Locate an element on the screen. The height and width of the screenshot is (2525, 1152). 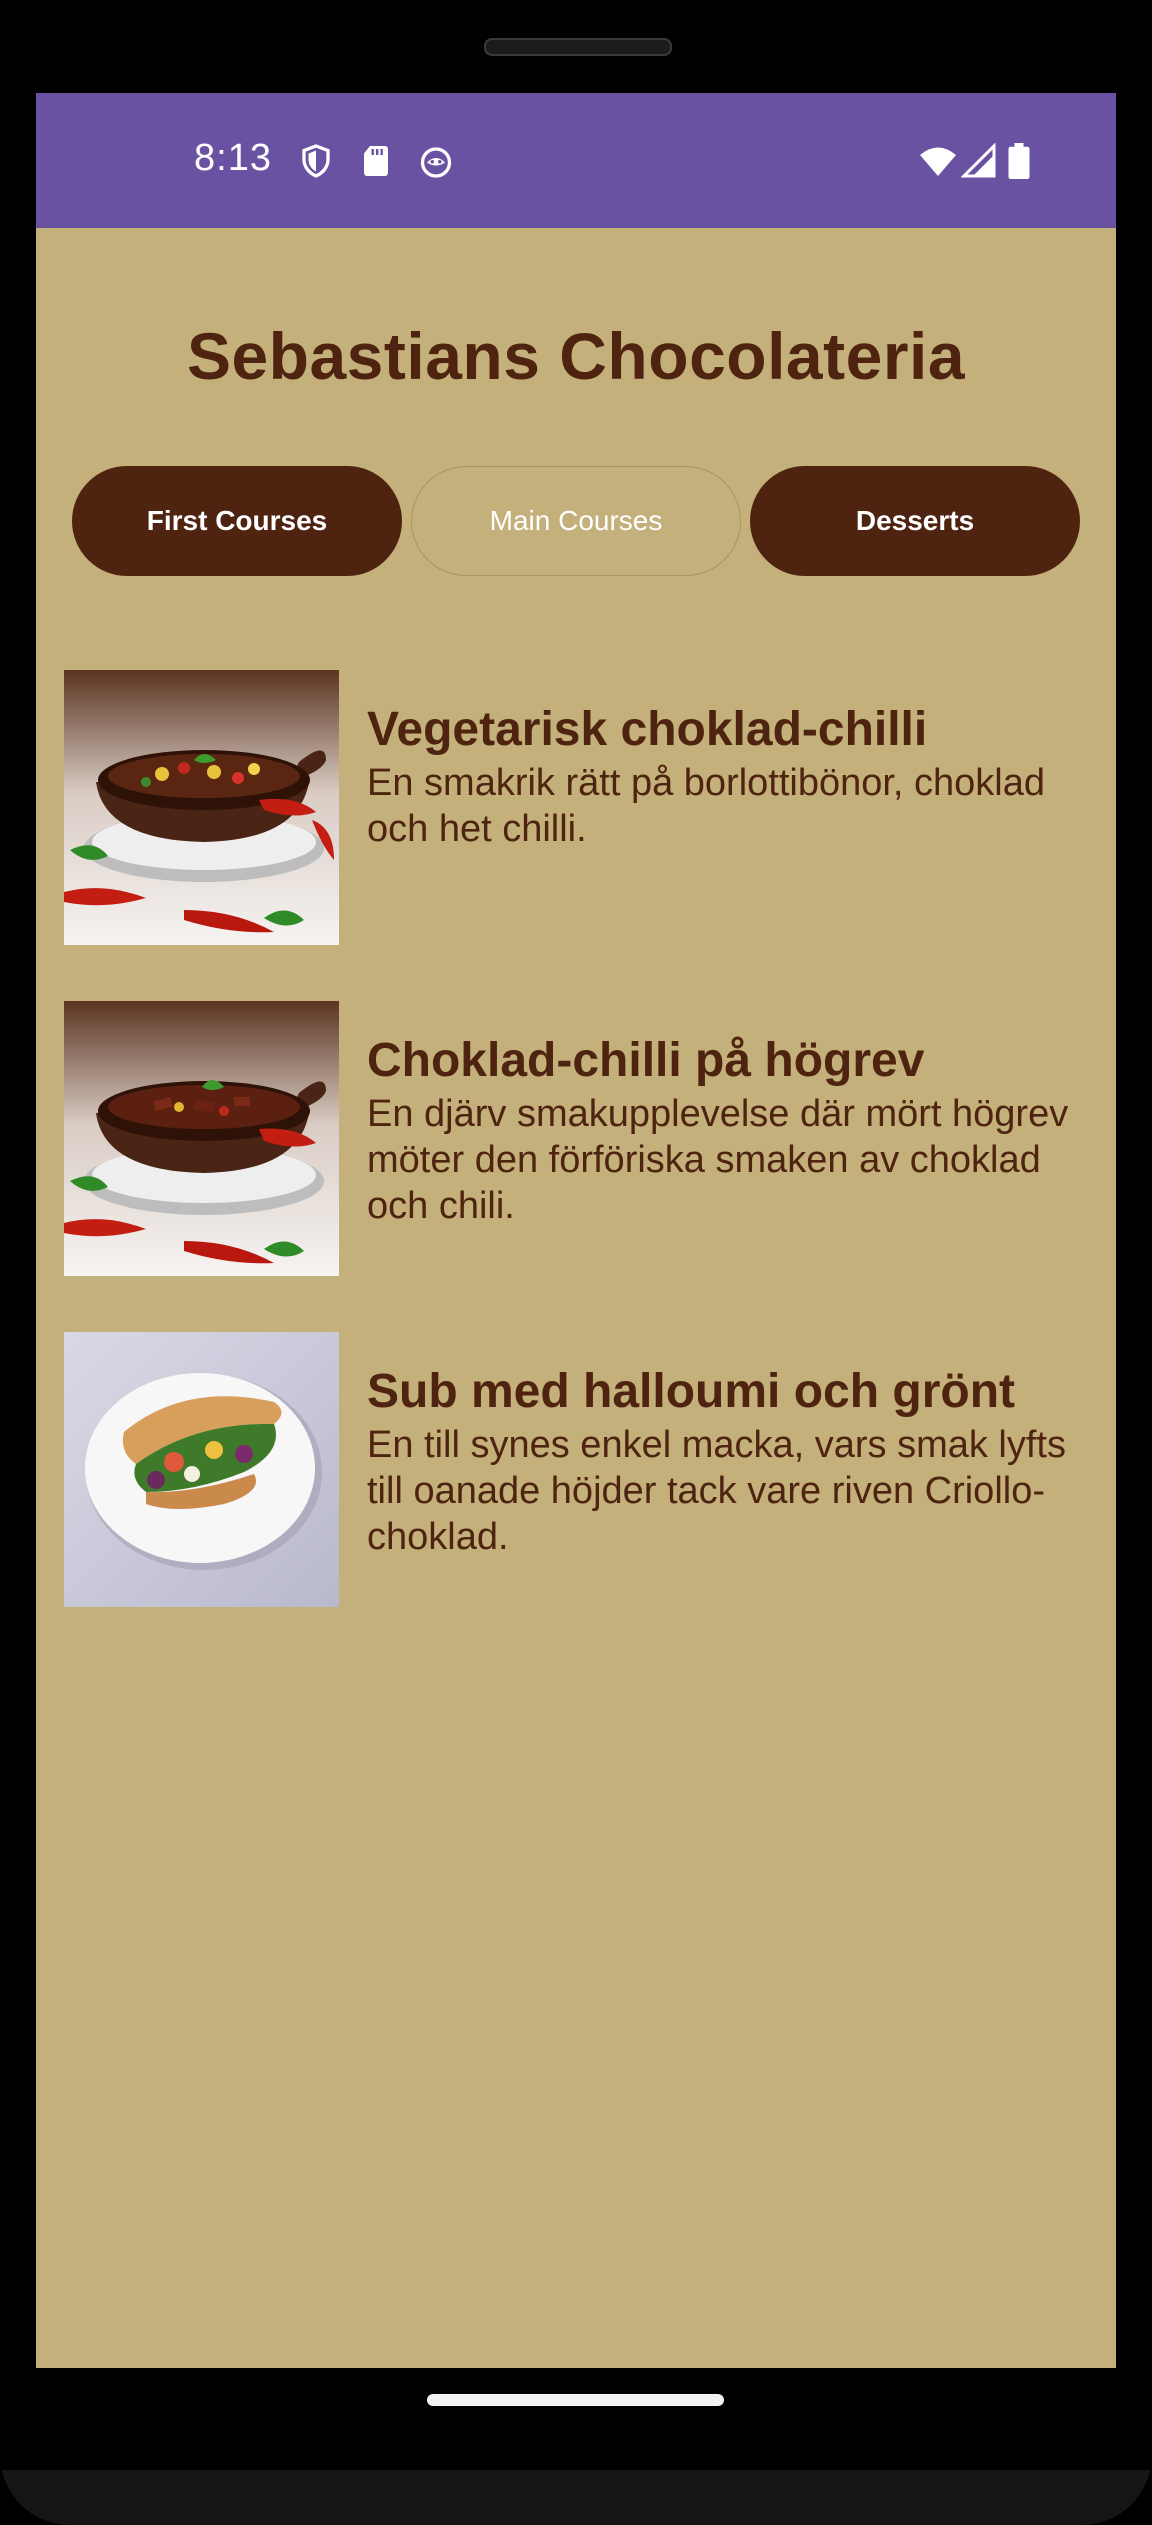
status-bar: 8:13 is located at coordinates (576, 160).